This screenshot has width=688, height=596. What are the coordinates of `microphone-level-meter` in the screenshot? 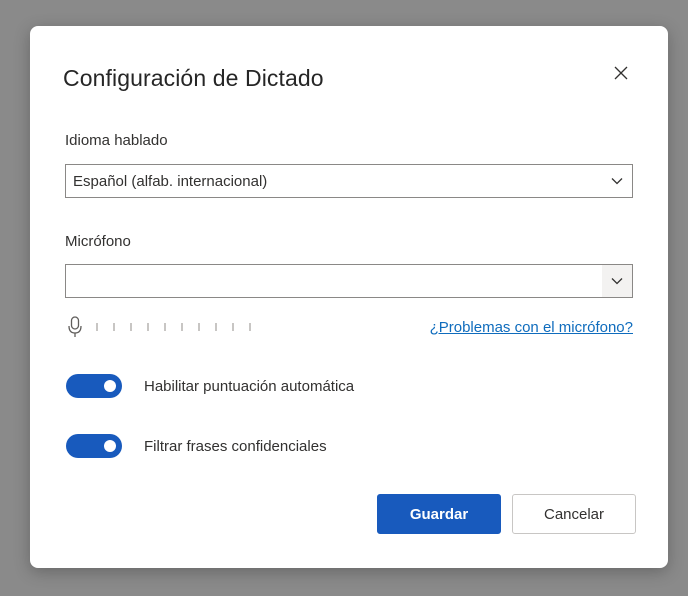 It's located at (181, 327).